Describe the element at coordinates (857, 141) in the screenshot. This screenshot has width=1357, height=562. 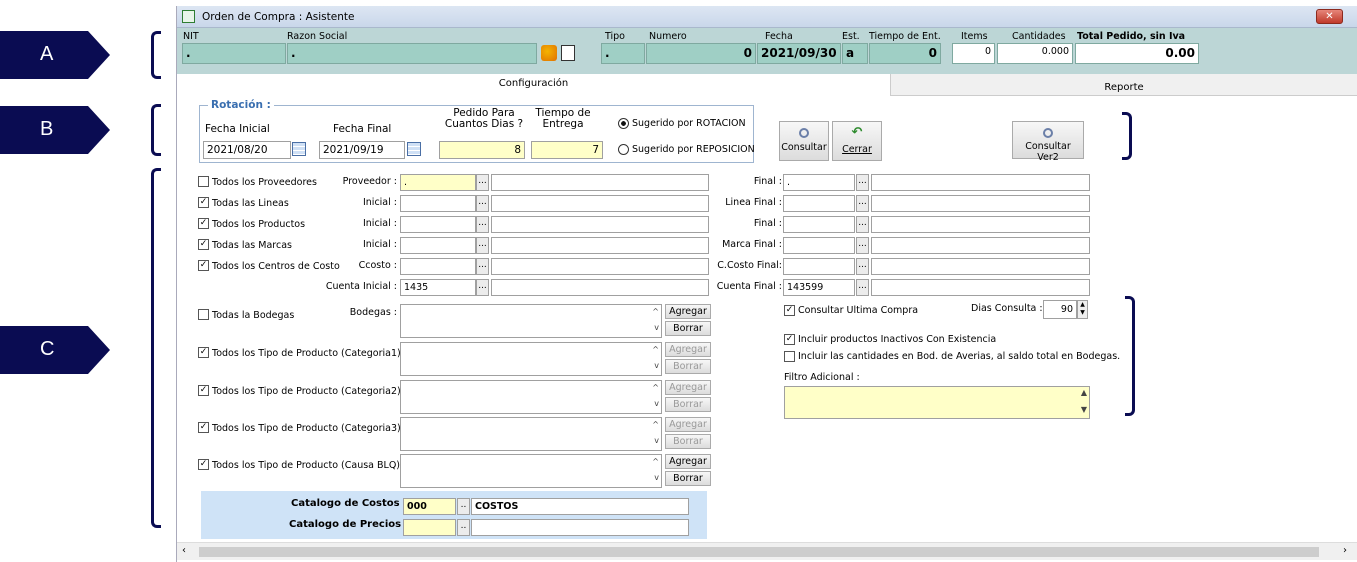
I see `cerrar-button: ↶ Cerrar` at that location.